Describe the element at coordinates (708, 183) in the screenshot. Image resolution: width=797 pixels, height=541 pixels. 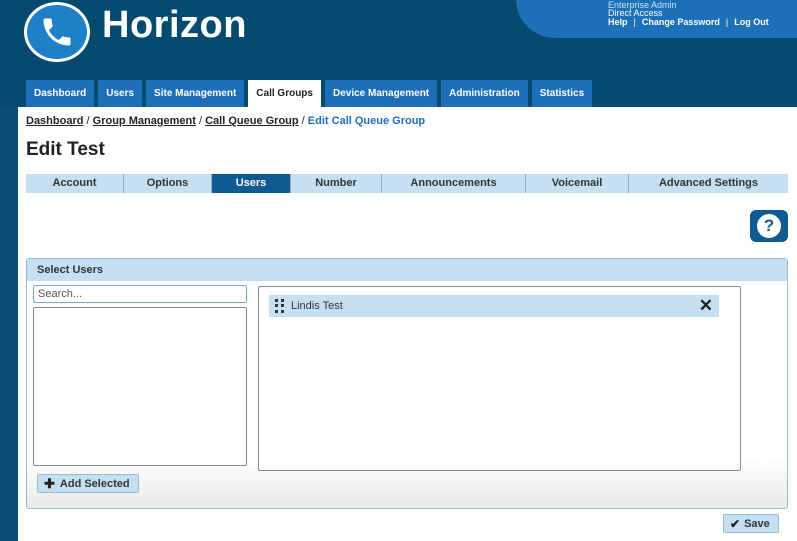
I see `subtab-advanced-settings: Advanced Settings` at that location.